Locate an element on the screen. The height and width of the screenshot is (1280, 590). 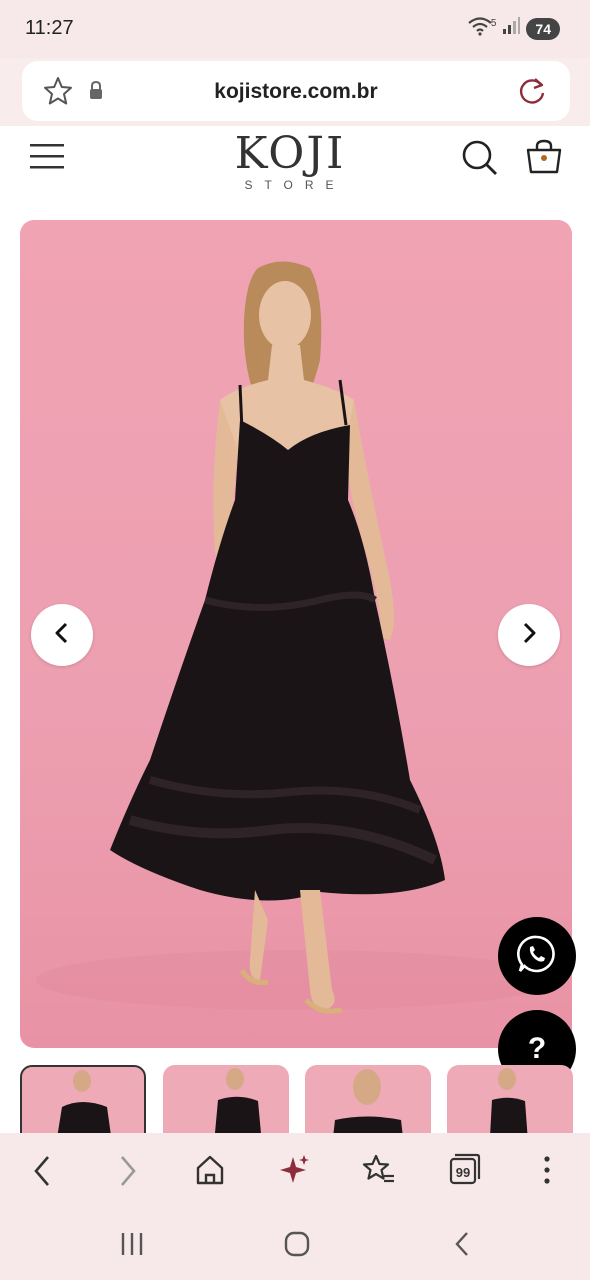
tabs-icon: 99 is located at coordinates (464, 1172).